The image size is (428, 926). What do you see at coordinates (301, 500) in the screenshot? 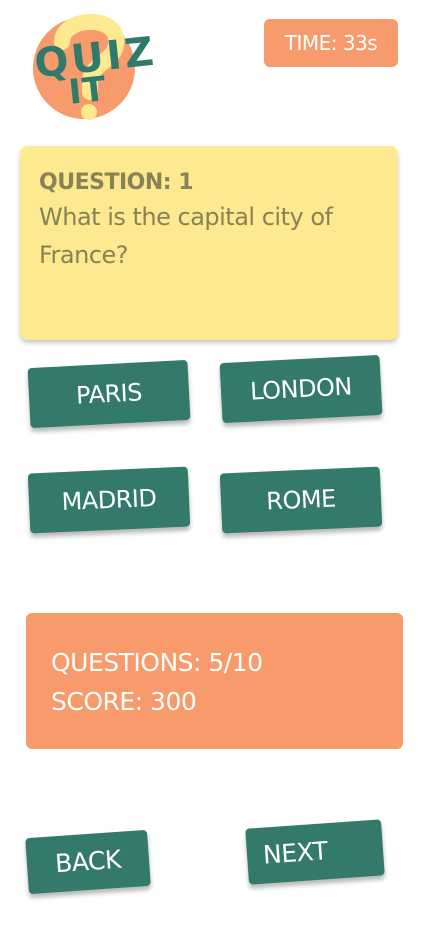
I see `answer-button-rome: ROME` at bounding box center [301, 500].